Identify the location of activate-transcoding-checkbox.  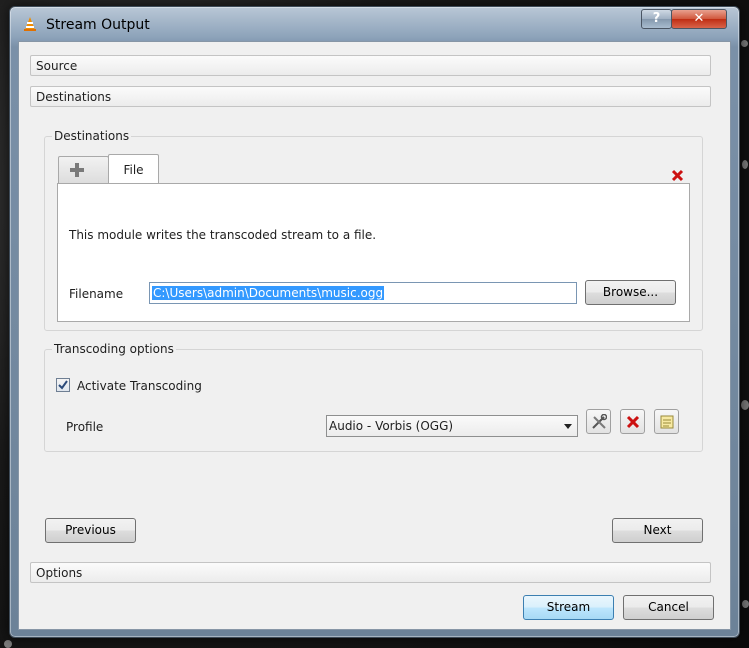
(63, 385).